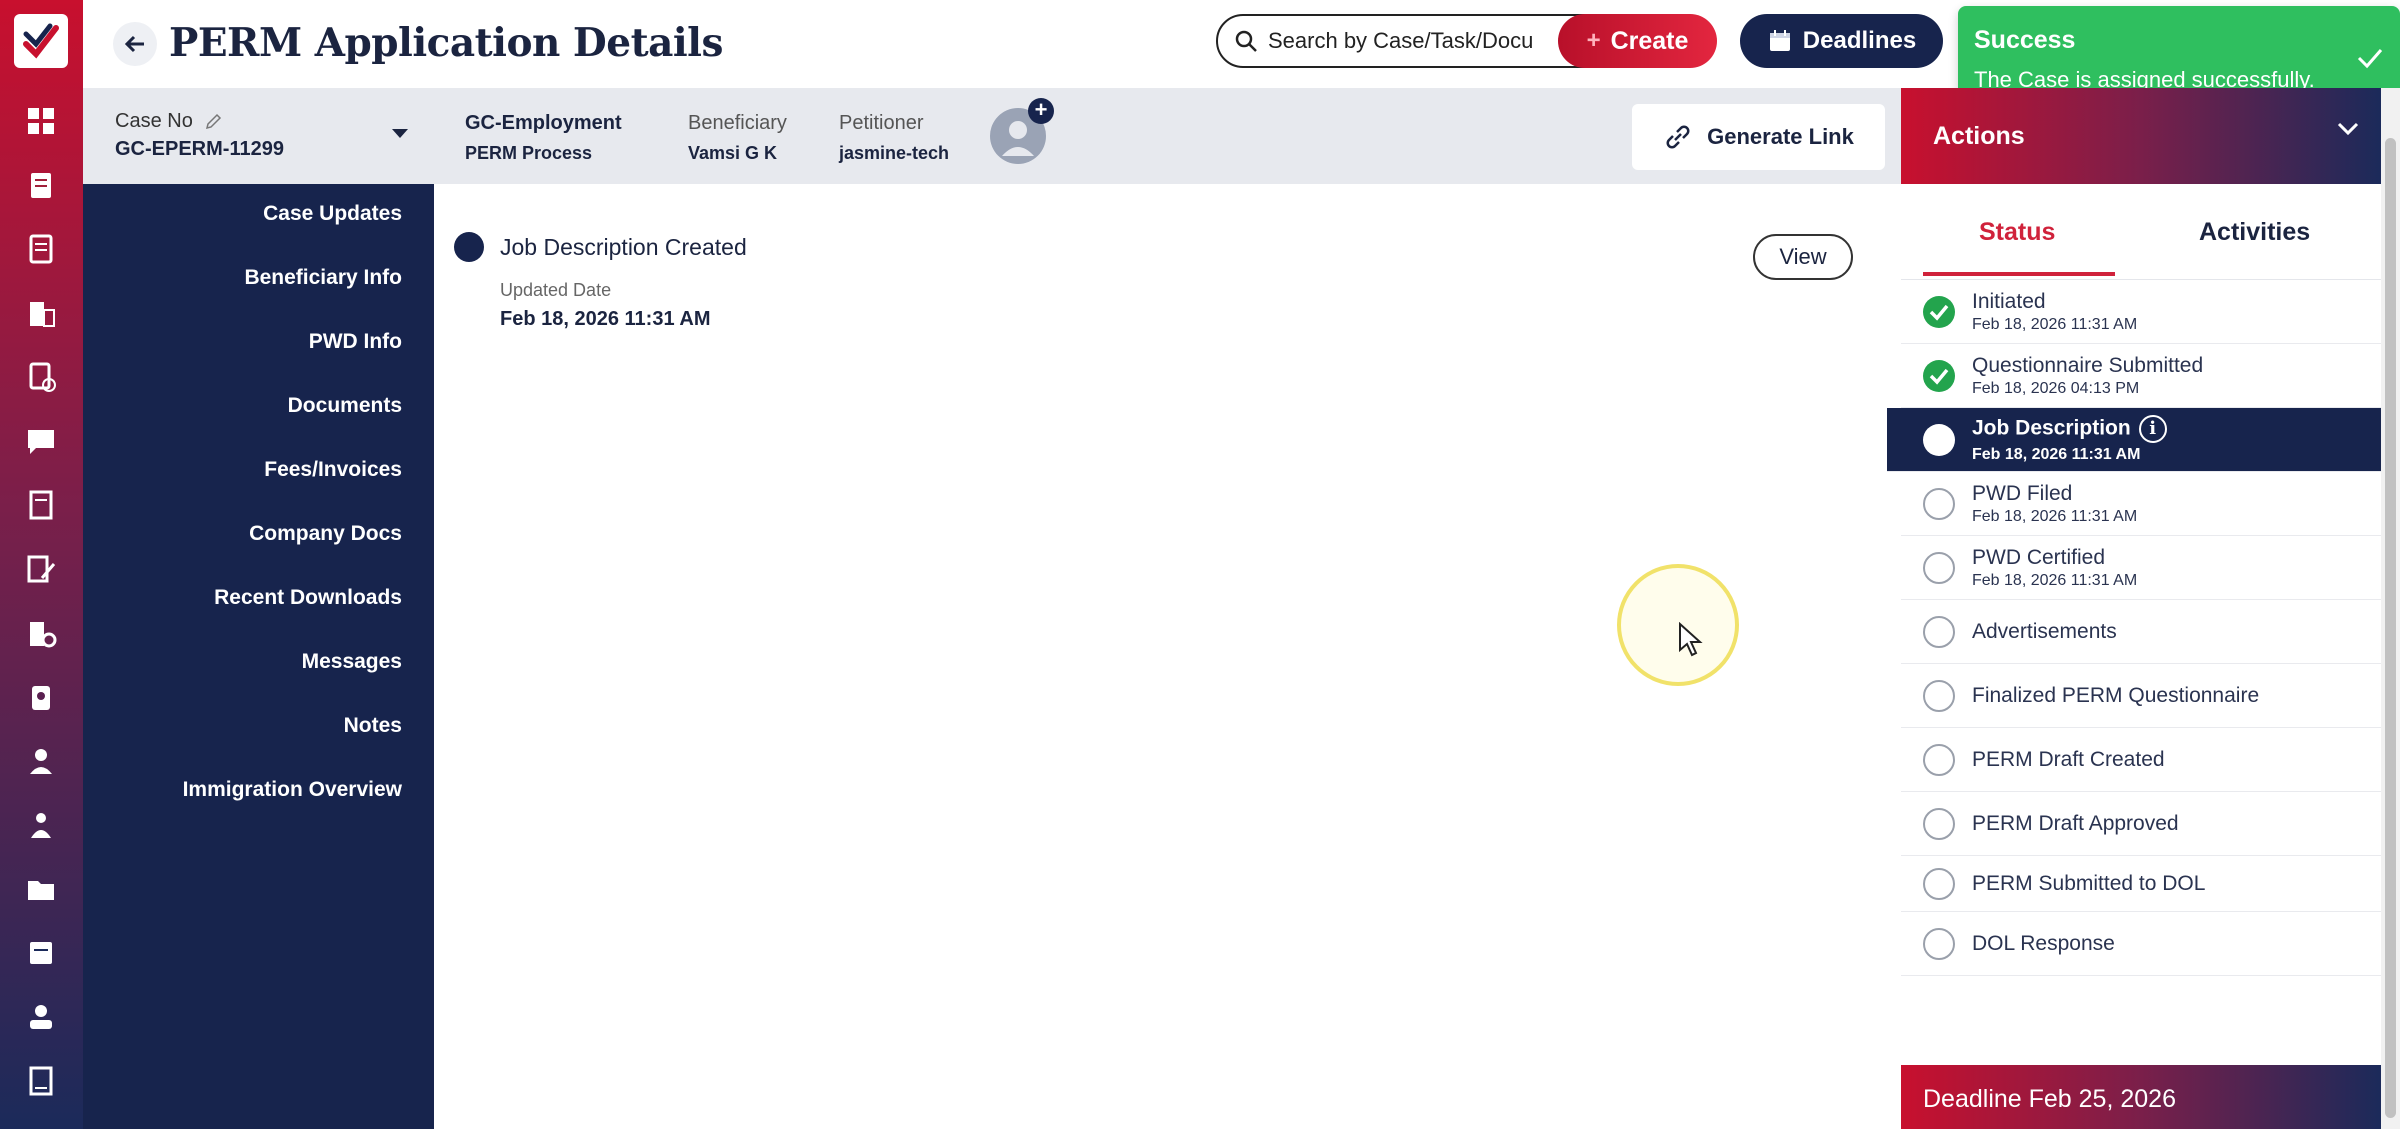 This screenshot has width=2400, height=1129. What do you see at coordinates (2141, 232) in the screenshot?
I see `actions-tabs: Status Activities` at bounding box center [2141, 232].